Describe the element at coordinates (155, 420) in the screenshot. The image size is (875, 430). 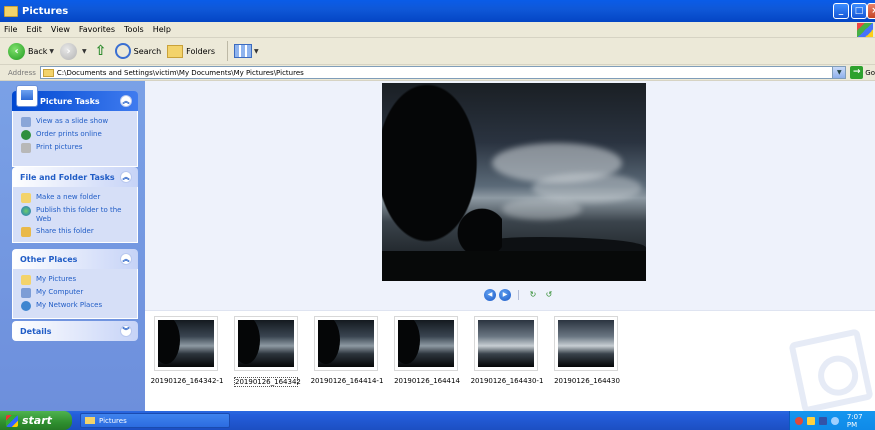
I see `taskbar-window-button: Pictures` at that location.